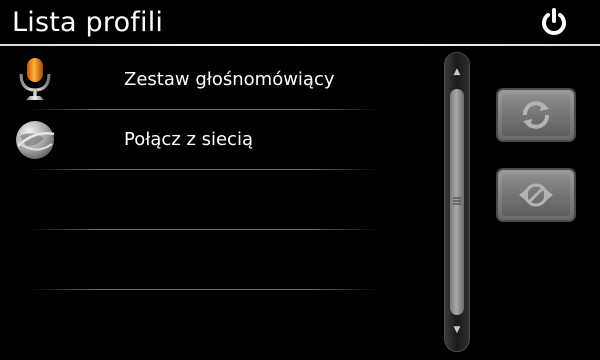  Describe the element at coordinates (457, 72) in the screenshot. I see `scroll-up-icon: ▲` at that location.